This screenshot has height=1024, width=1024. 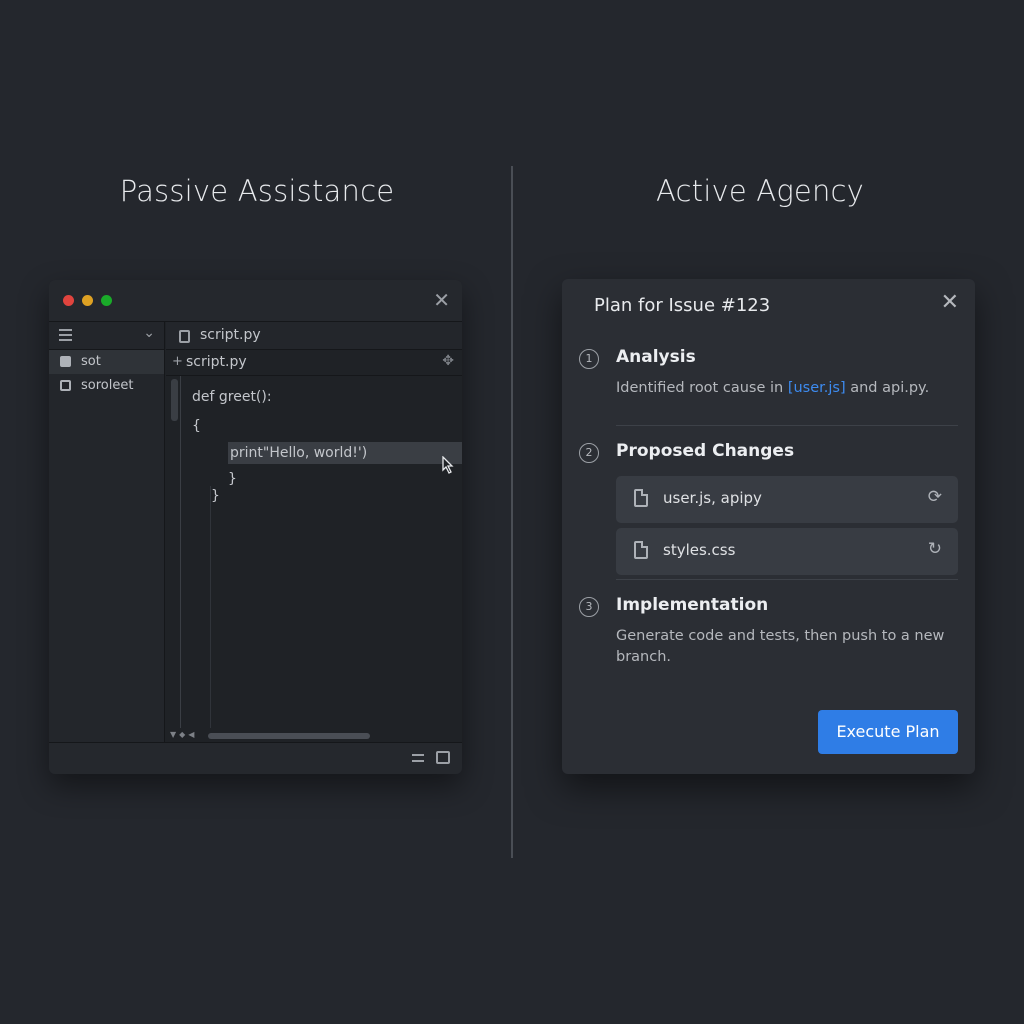 I want to click on maximize-dot-button, so click(x=106, y=300).